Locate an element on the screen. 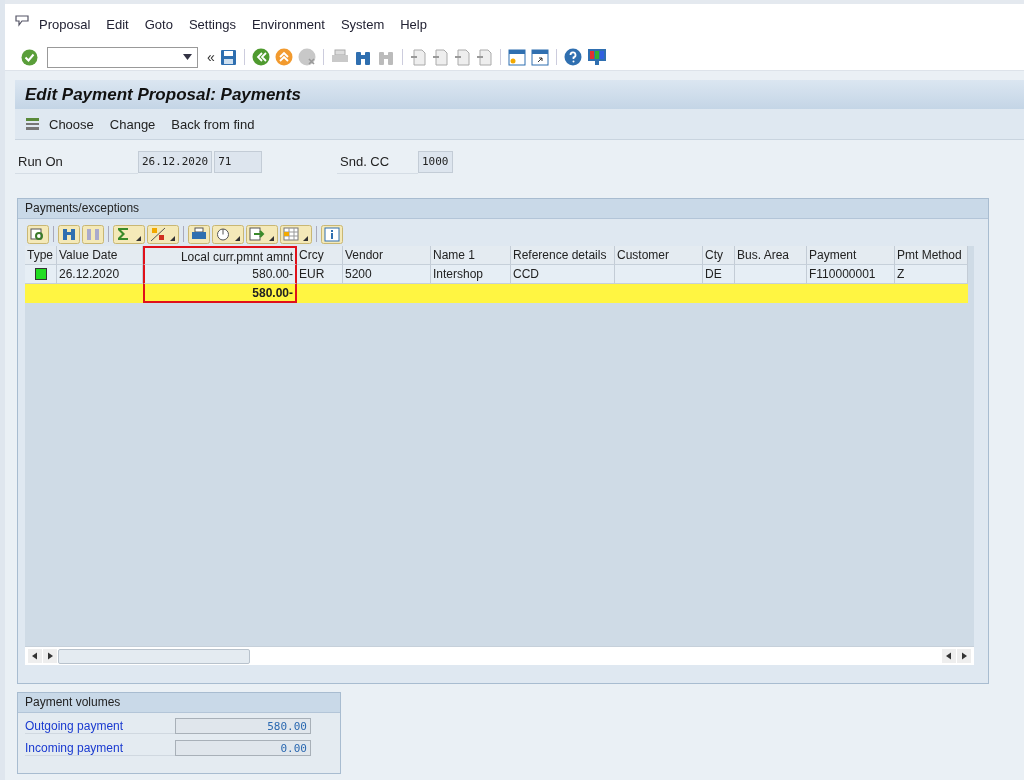 The height and width of the screenshot is (780, 1024). output-field: 26.12.2020 is located at coordinates (175, 162).